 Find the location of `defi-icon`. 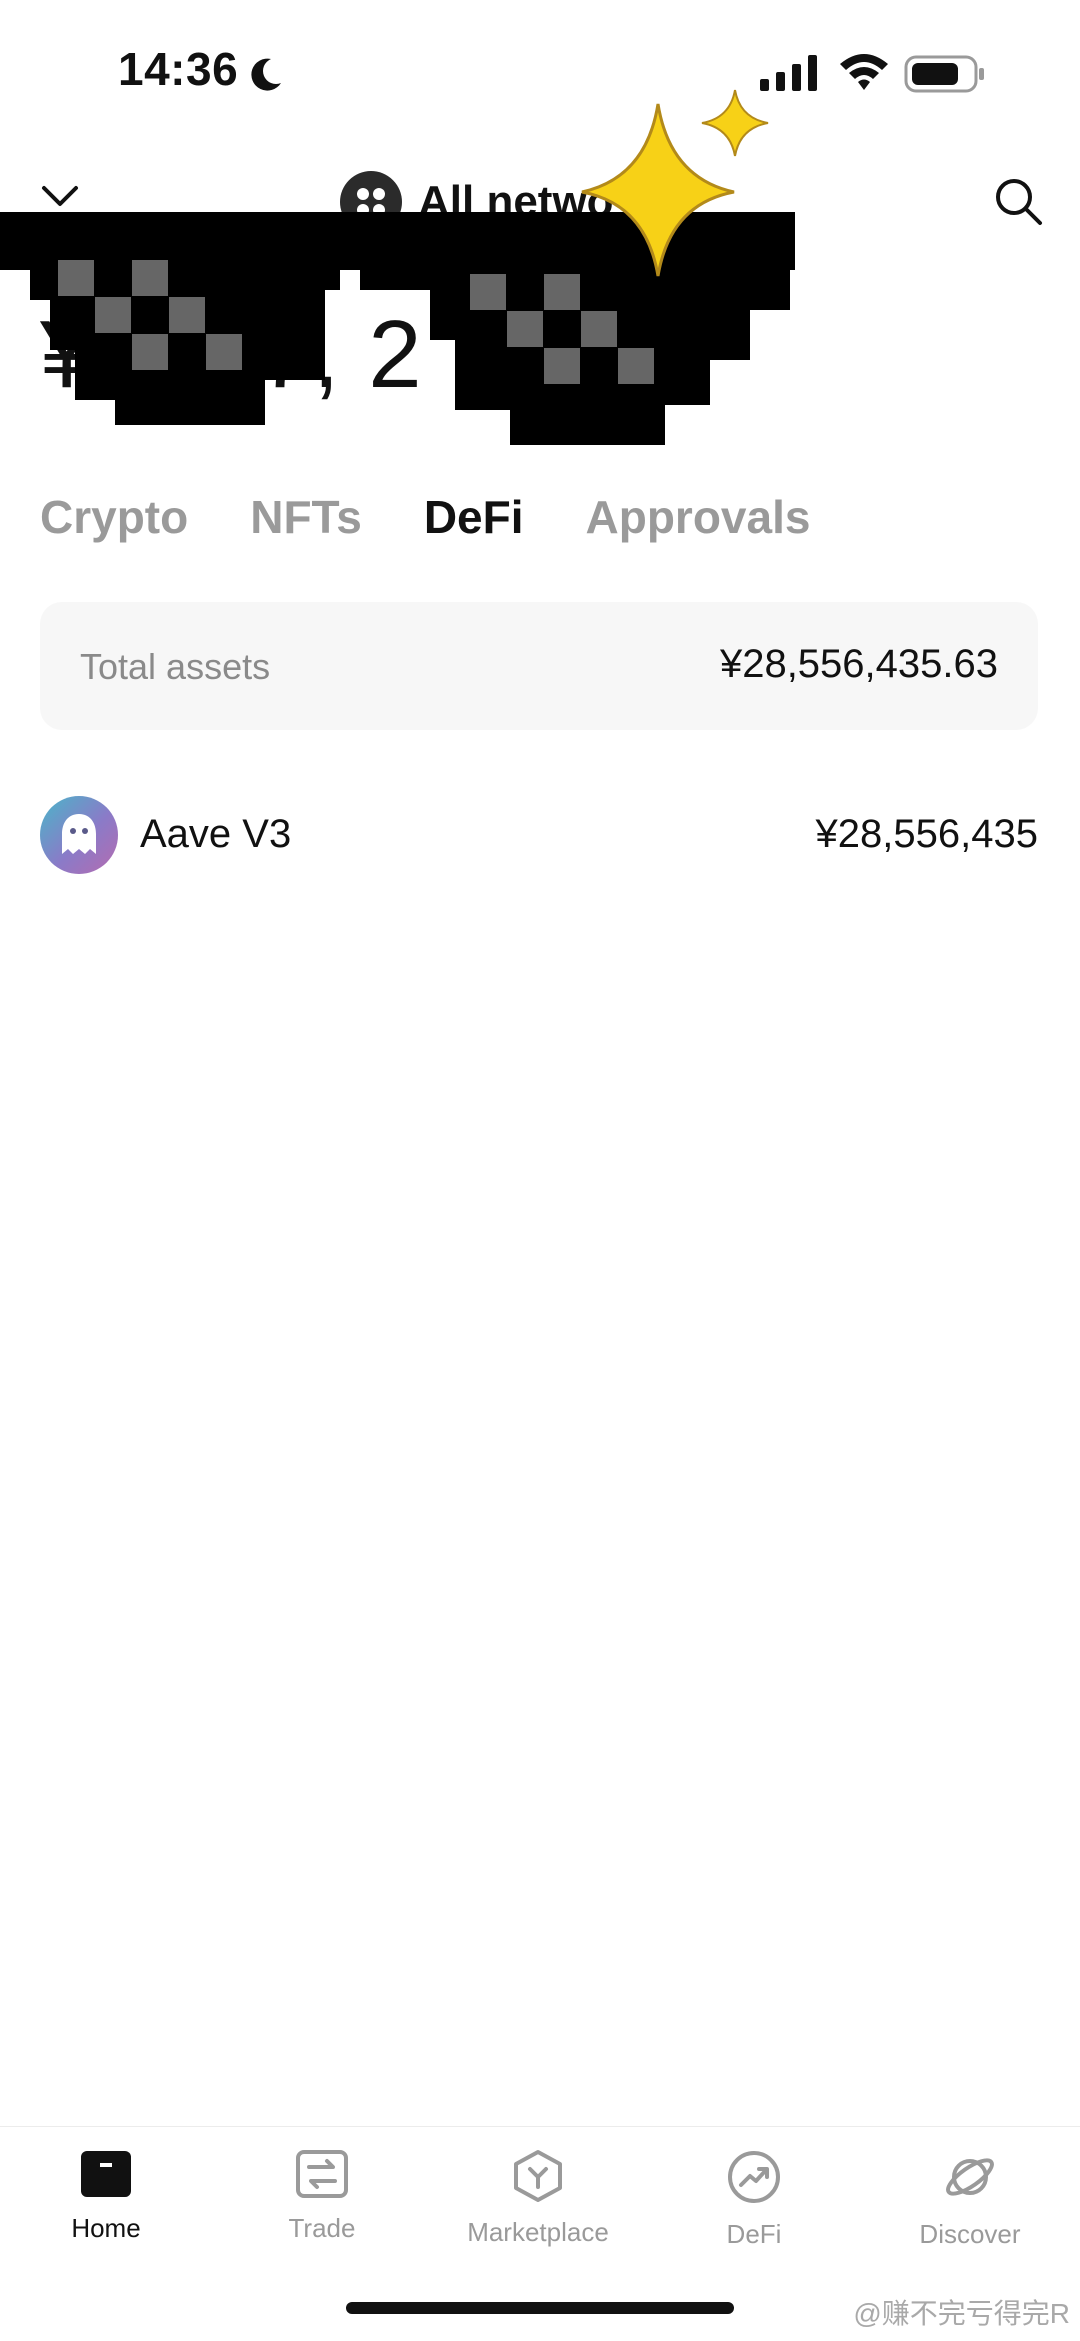

defi-icon is located at coordinates (754, 2177).